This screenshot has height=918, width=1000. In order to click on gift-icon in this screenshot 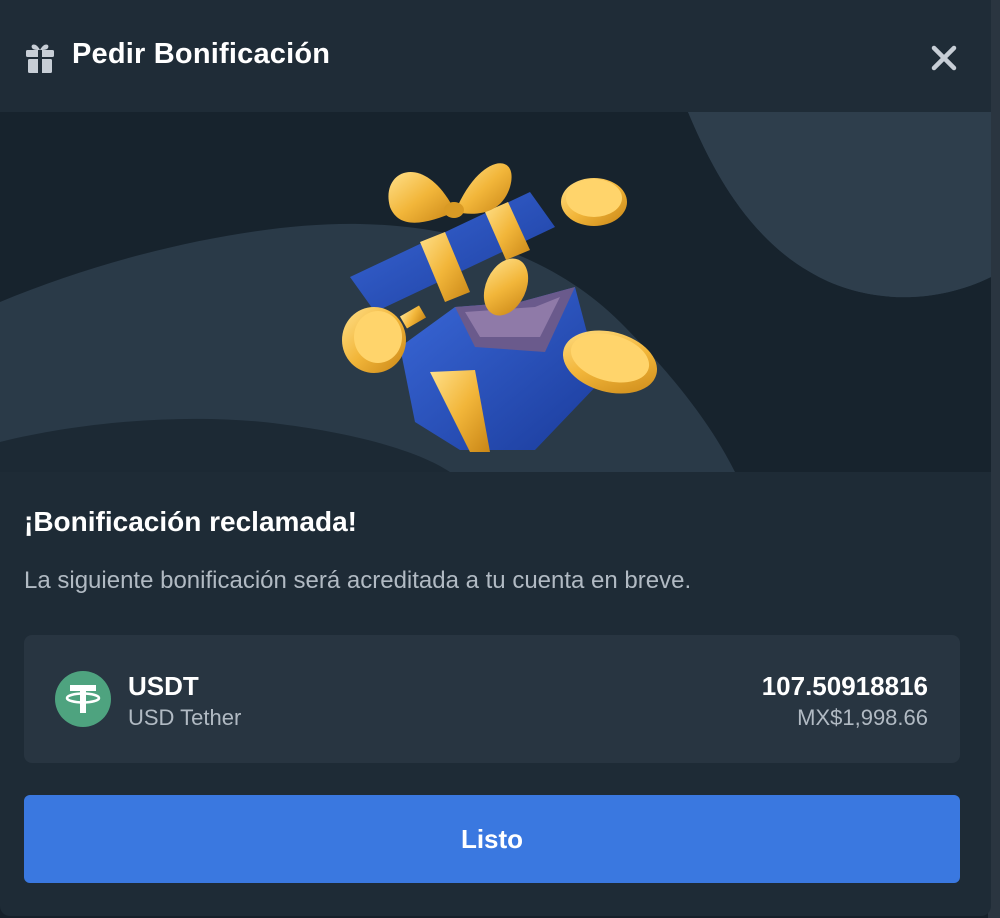, I will do `click(40, 58)`.